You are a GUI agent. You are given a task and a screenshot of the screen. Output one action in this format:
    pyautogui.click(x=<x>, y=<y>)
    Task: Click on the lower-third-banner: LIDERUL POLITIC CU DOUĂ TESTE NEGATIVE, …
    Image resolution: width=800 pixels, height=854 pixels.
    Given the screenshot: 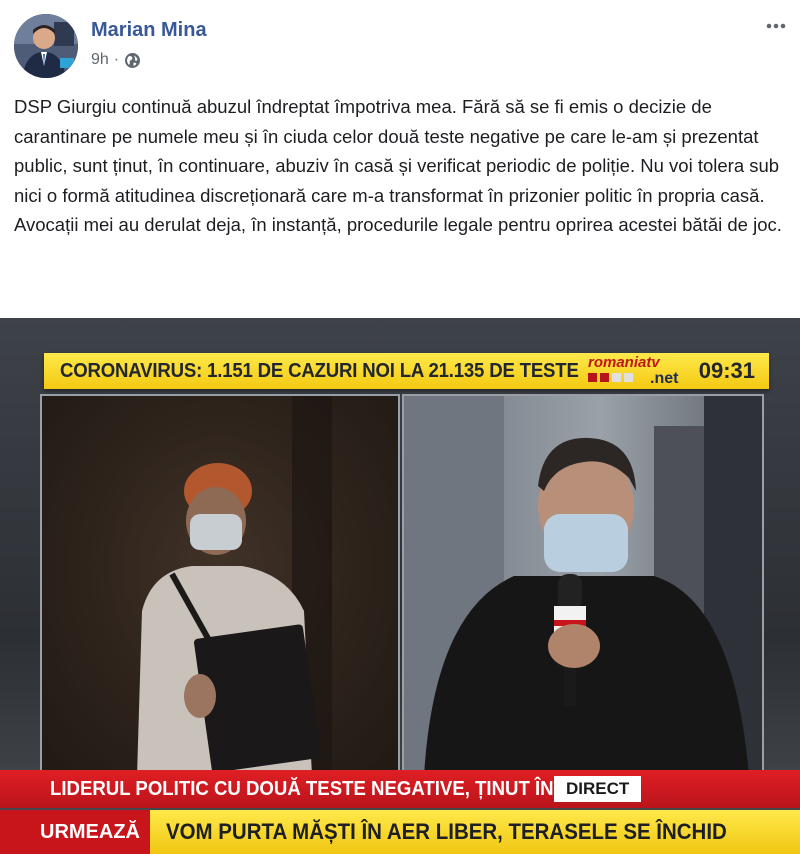 What is the action you would take?
    pyautogui.click(x=400, y=789)
    